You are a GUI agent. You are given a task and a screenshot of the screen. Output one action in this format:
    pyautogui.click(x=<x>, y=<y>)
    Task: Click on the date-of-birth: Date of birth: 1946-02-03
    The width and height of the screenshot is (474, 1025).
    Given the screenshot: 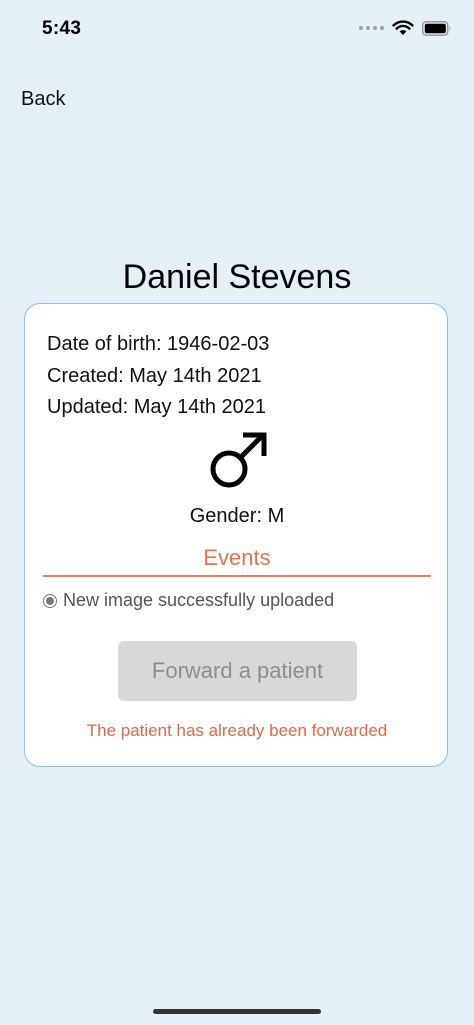 What is the action you would take?
    pyautogui.click(x=158, y=344)
    